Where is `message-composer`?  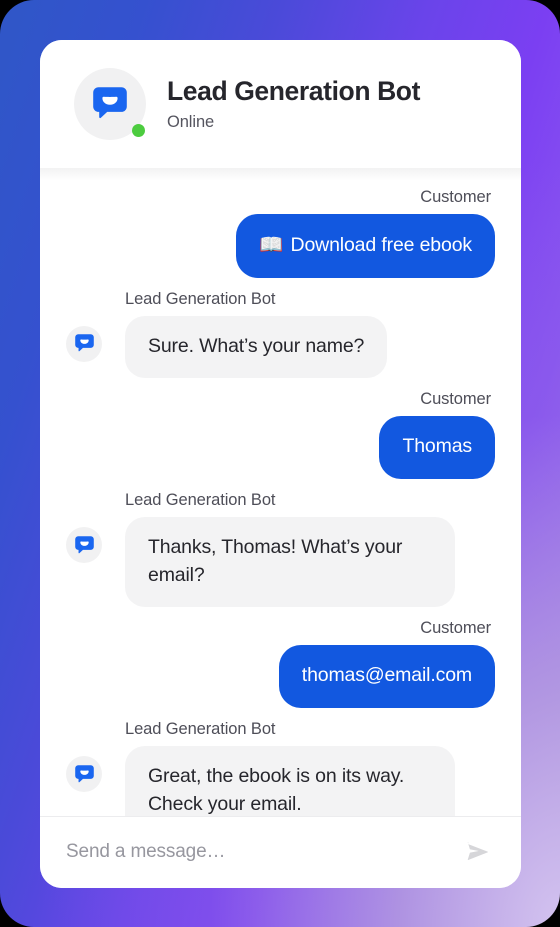 message-composer is located at coordinates (280, 852).